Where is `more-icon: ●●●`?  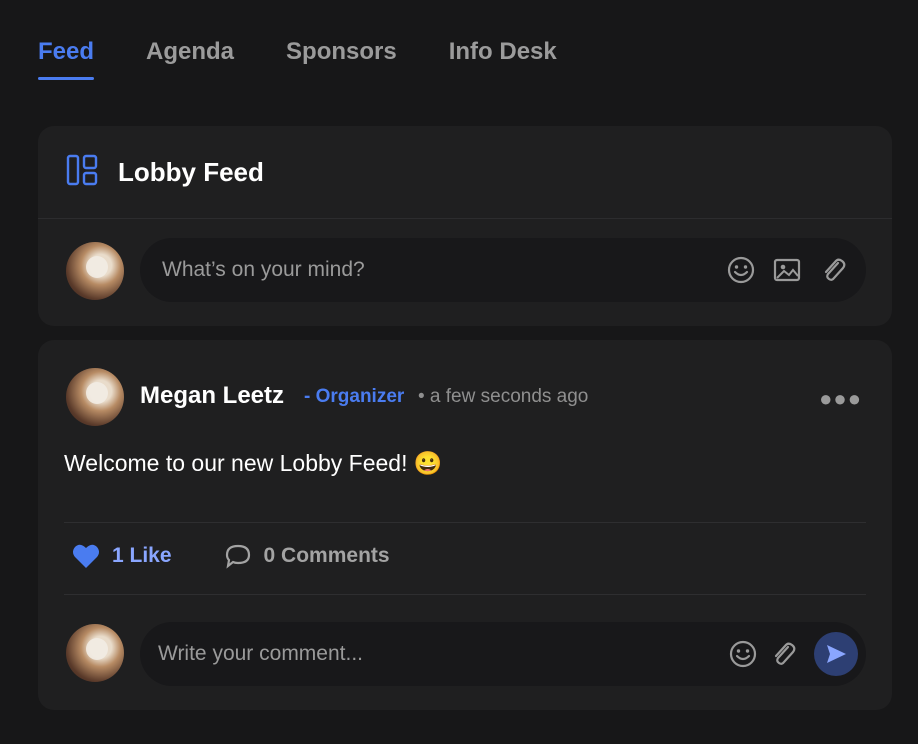
more-icon: ●●● is located at coordinates (840, 399).